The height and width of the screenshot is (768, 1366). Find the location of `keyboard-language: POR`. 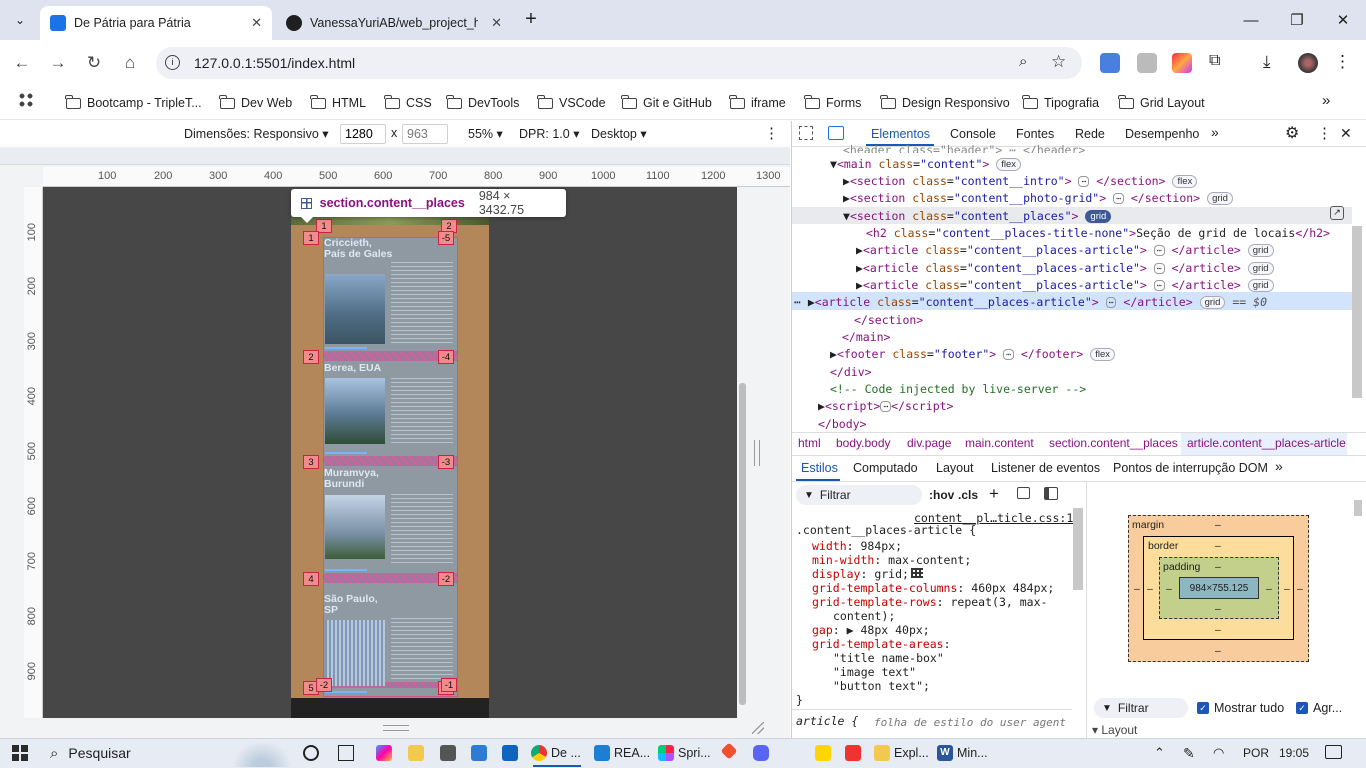

keyboard-language: POR is located at coordinates (1256, 753).